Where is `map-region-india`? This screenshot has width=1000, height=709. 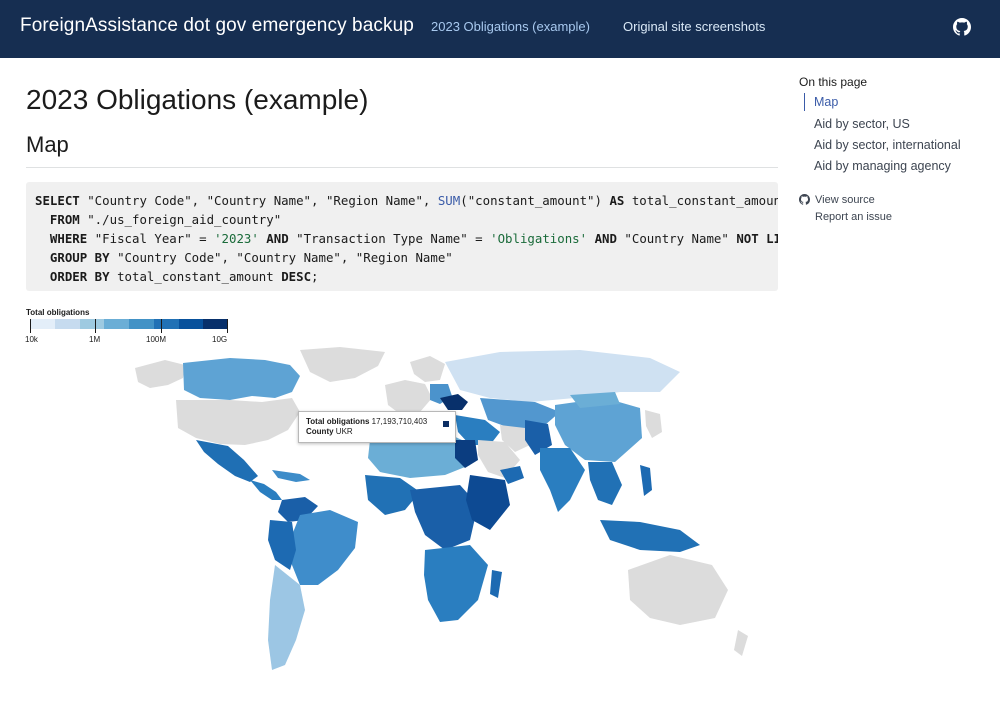
map-region-india is located at coordinates (562, 480).